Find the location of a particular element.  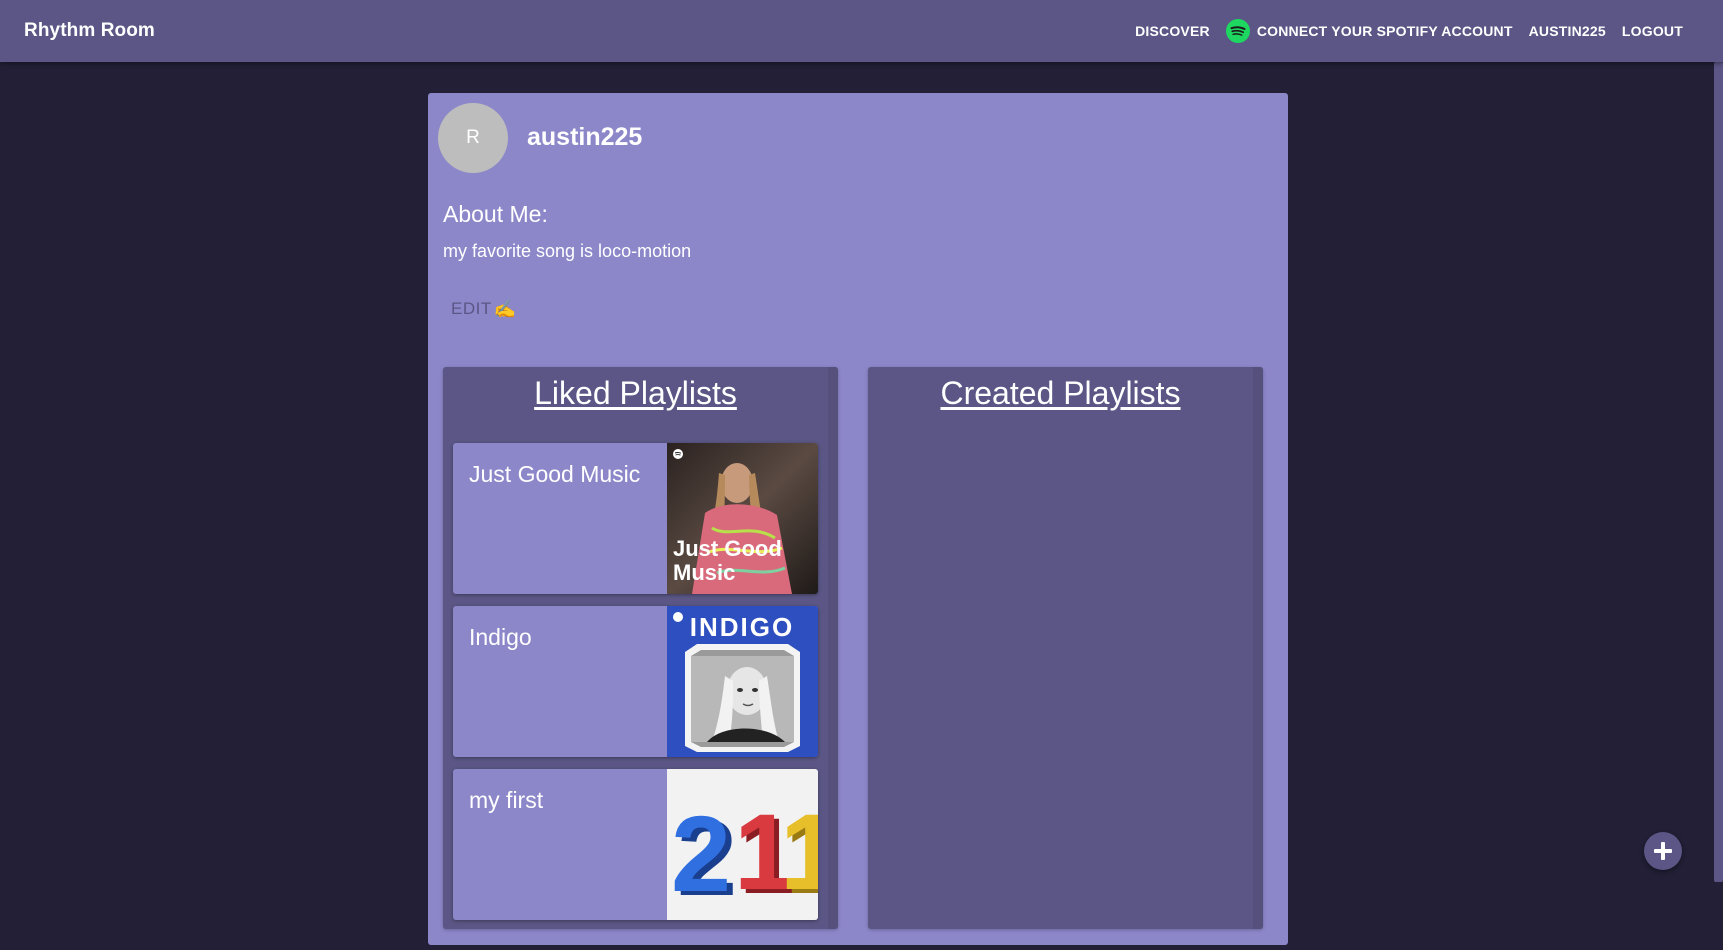

profile-username: austin225 is located at coordinates (585, 137).